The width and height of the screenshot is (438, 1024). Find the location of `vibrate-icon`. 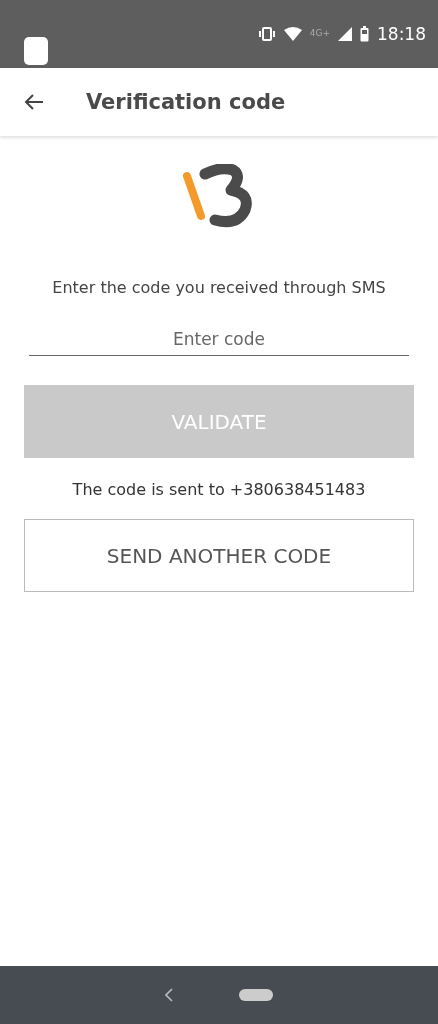

vibrate-icon is located at coordinates (266, 34).